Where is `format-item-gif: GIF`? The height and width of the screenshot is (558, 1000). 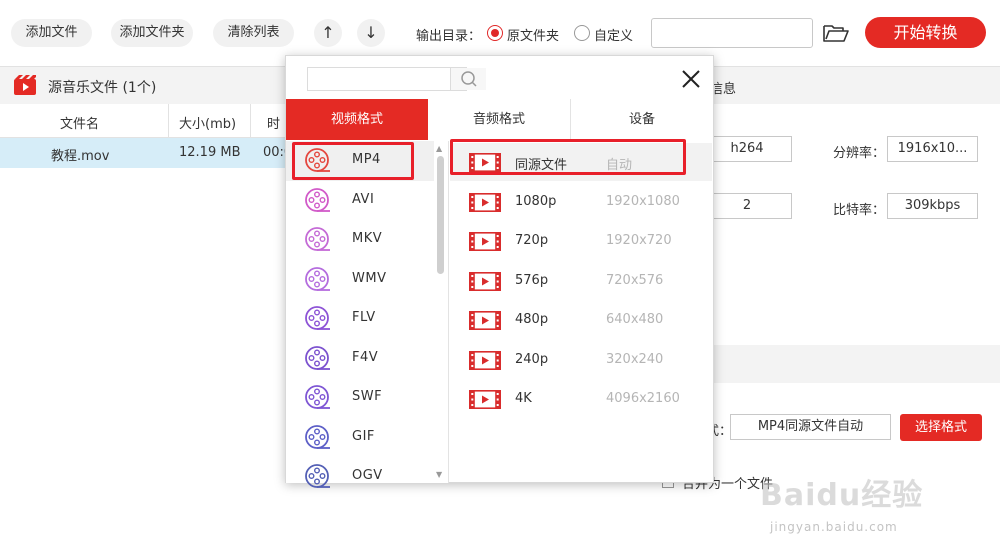 format-item-gif: GIF is located at coordinates (360, 438).